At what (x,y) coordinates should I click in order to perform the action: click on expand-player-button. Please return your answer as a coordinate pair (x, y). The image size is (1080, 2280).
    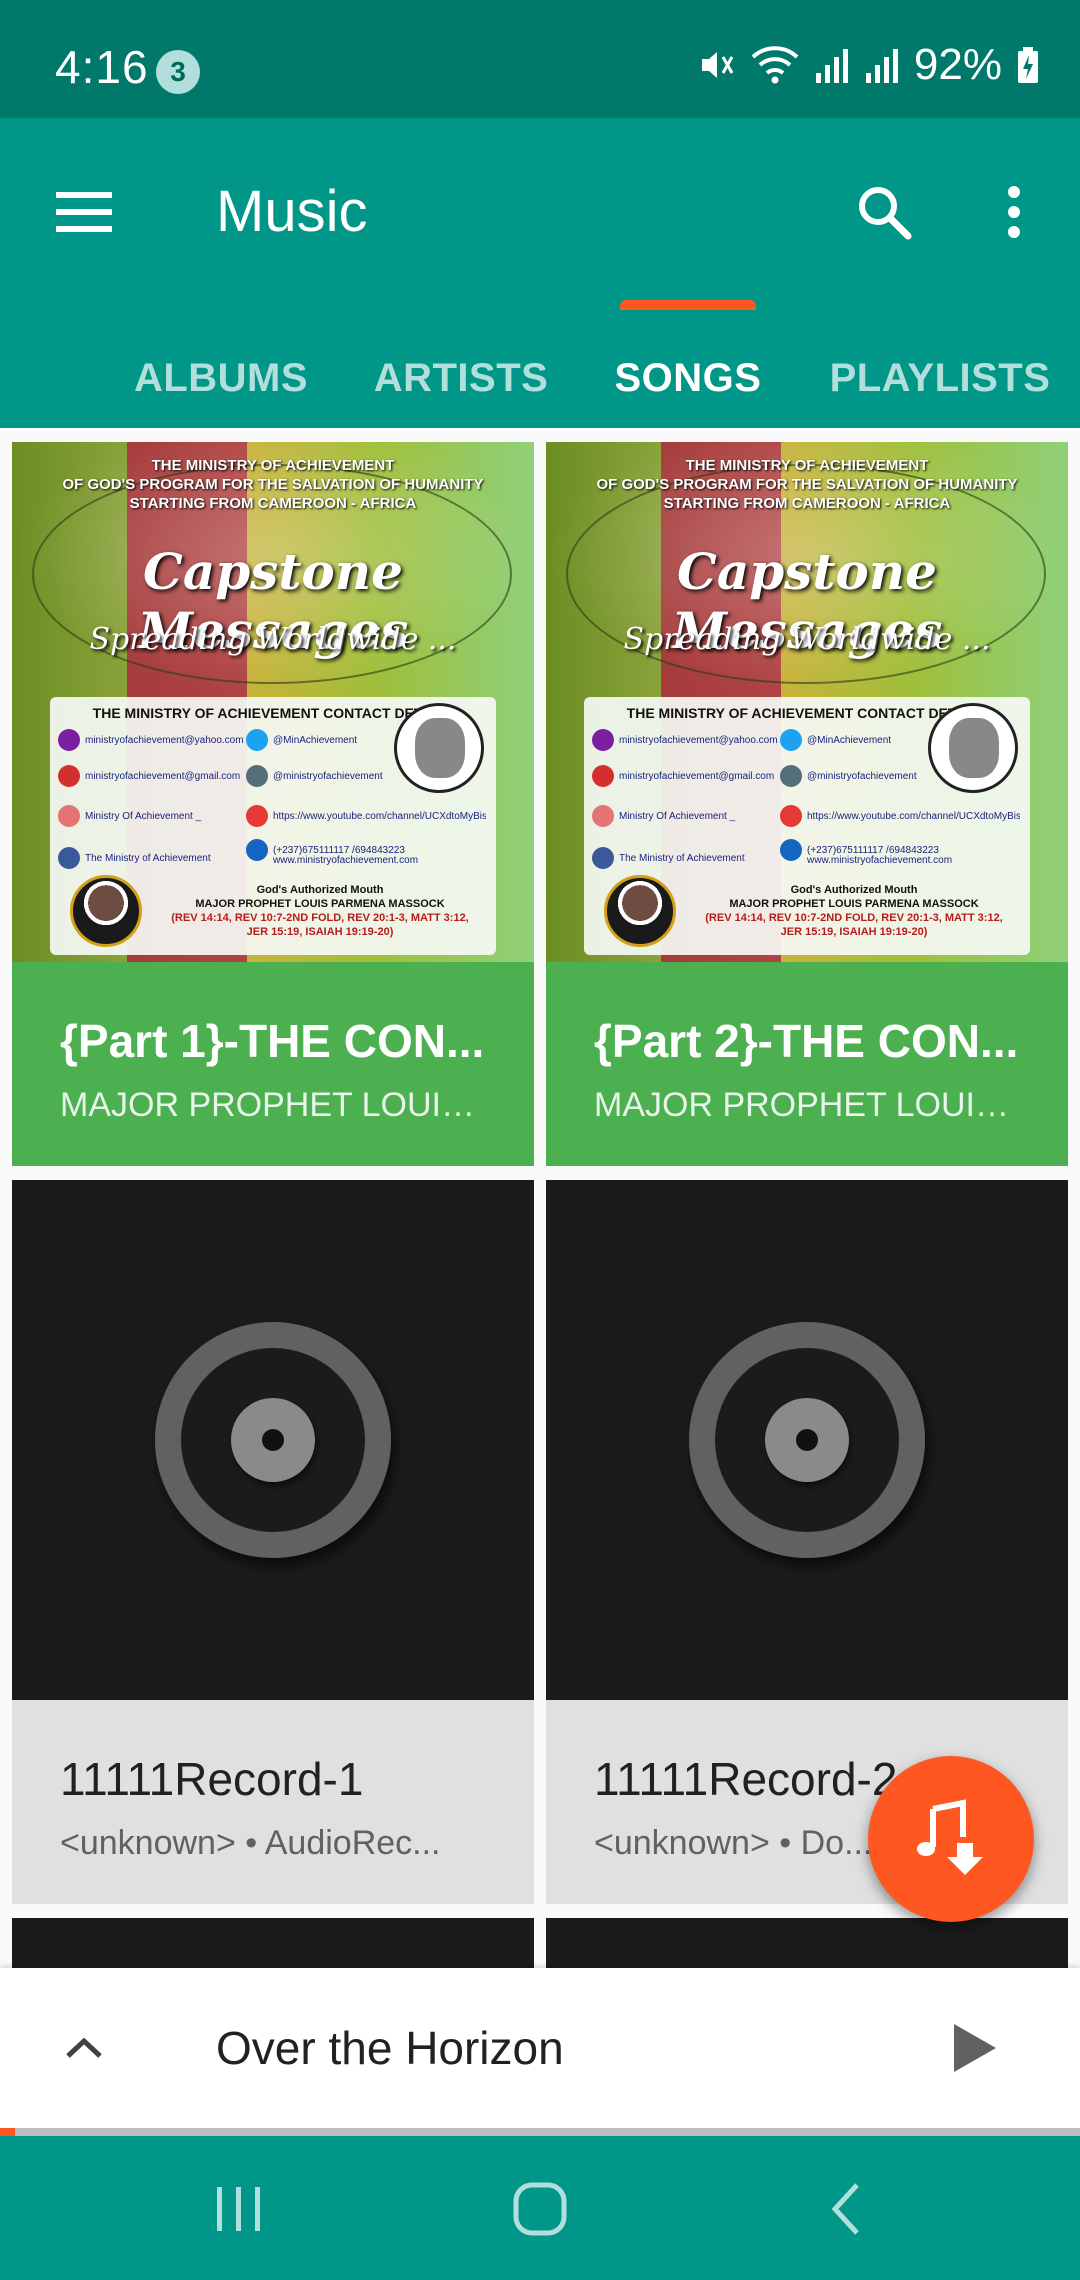
    Looking at the image, I should click on (84, 2048).